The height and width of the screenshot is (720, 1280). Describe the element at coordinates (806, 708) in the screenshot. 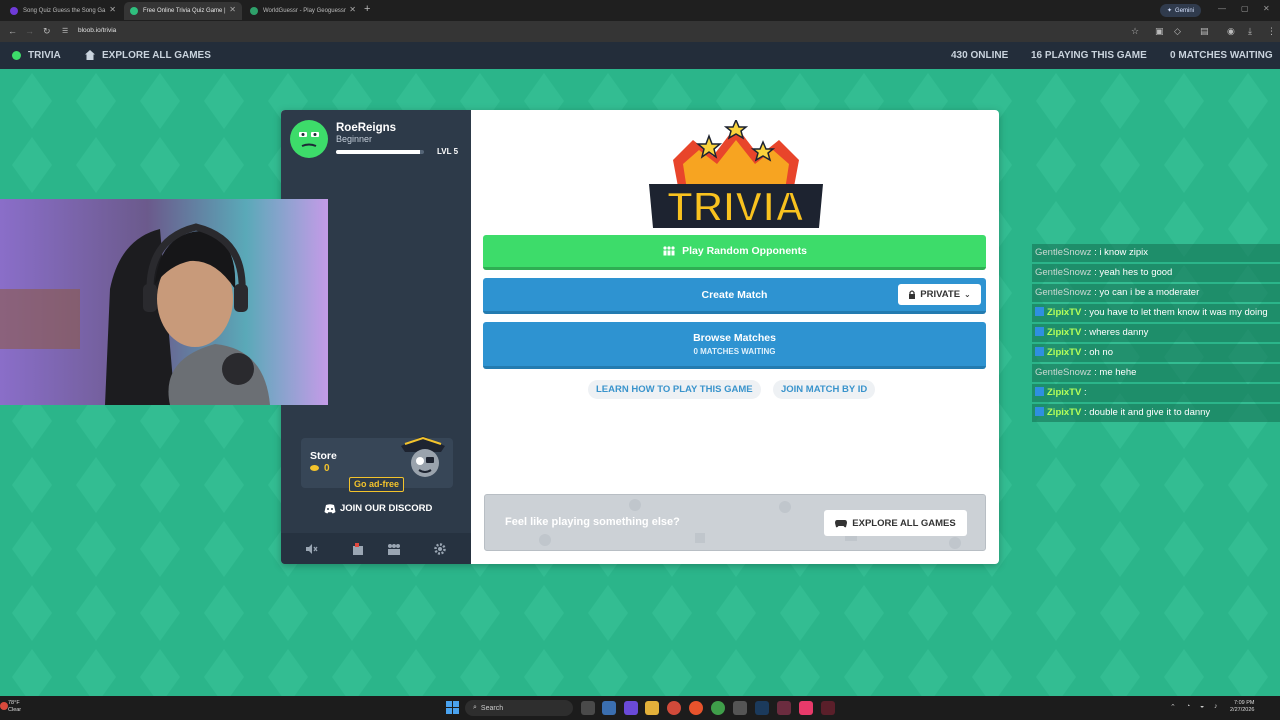

I see `music-app-icon` at that location.